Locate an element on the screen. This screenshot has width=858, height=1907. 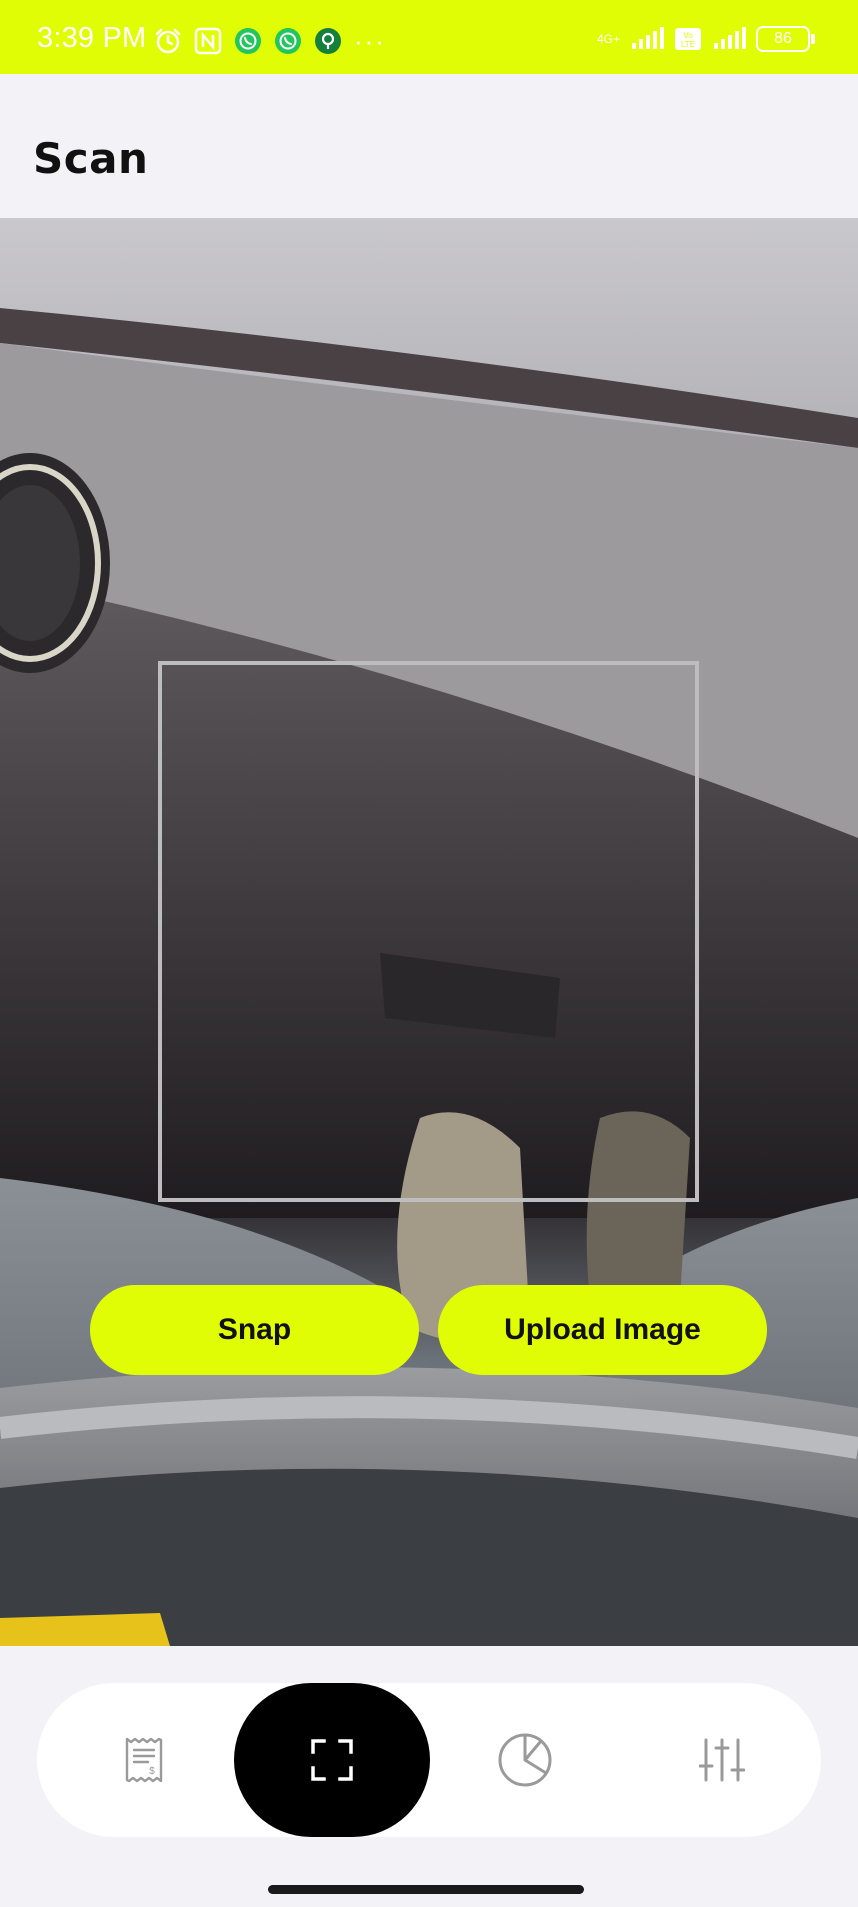
bottom-navigation: $ is located at coordinates (429, 1760).